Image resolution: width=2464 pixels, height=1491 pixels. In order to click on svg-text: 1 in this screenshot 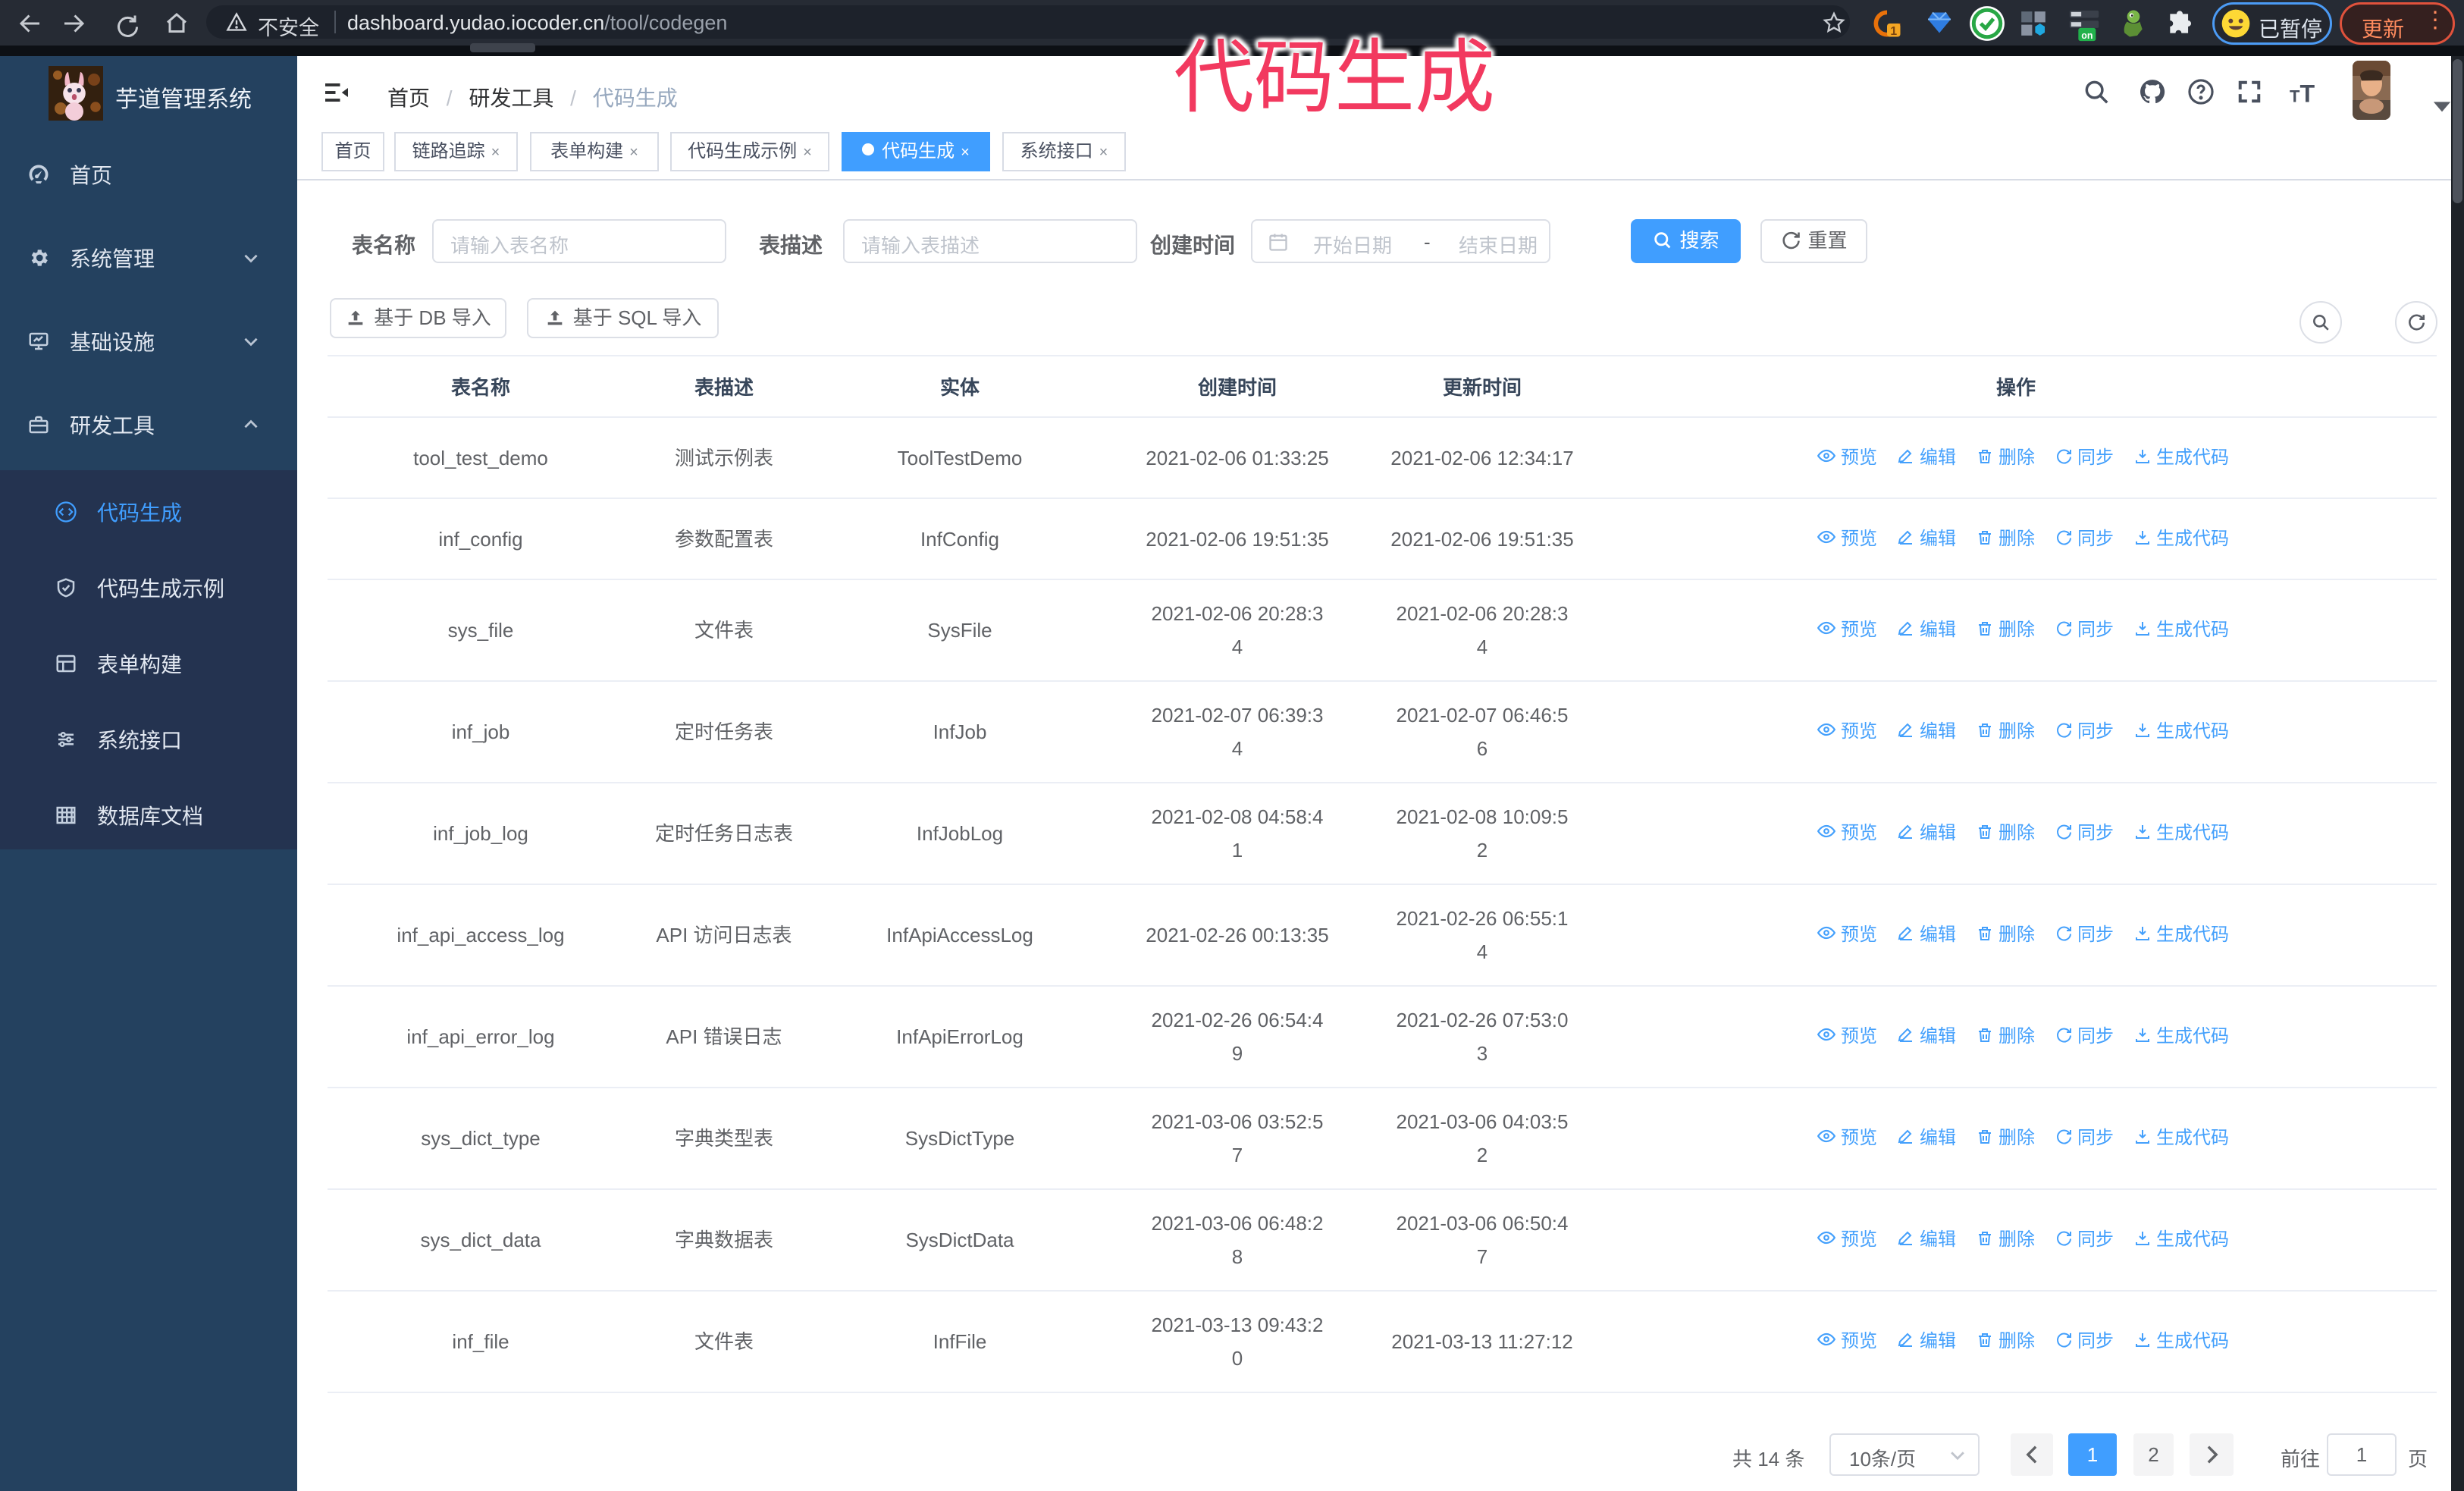, I will do `click(1893, 31)`.